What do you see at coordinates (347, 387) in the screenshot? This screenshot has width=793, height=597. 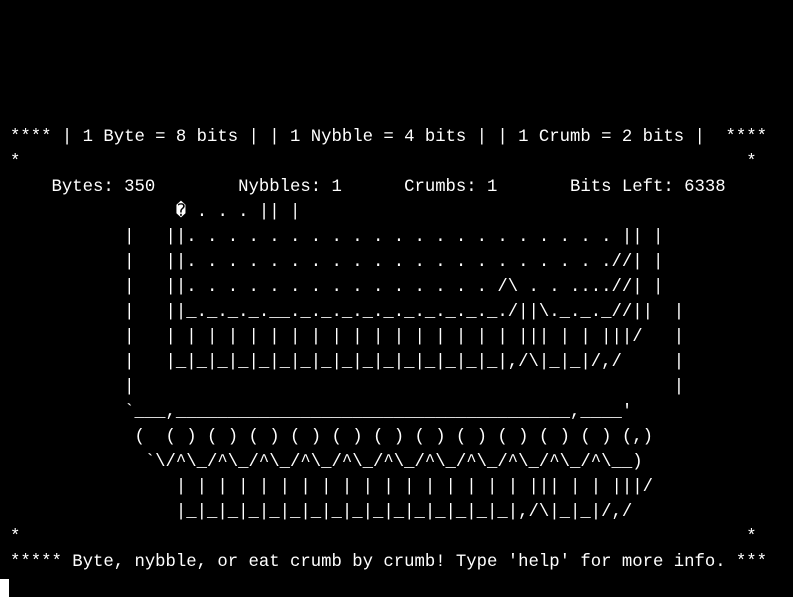 I see `art-line: | |` at bounding box center [347, 387].